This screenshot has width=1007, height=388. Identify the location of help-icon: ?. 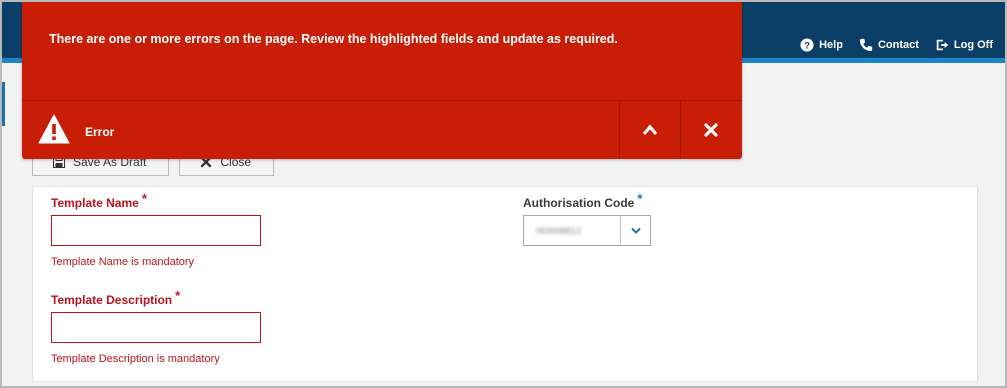
(807, 45).